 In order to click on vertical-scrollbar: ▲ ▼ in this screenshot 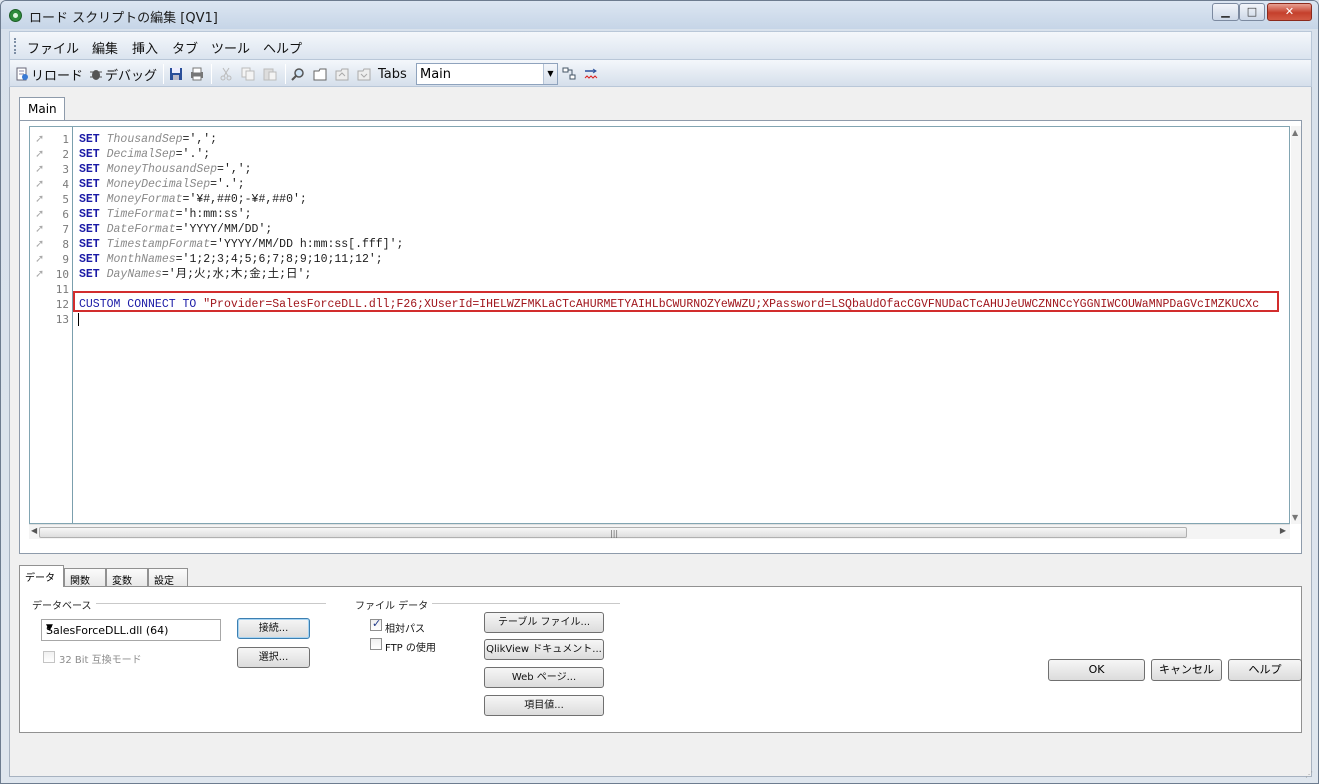, I will do `click(1296, 325)`.